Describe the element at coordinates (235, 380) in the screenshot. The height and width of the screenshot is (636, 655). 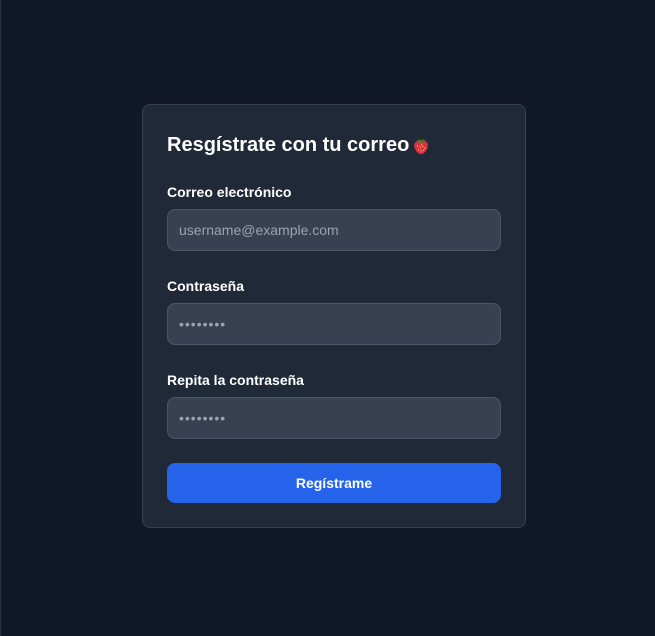
I see `password-repeat-label: Repita la contraseña` at that location.